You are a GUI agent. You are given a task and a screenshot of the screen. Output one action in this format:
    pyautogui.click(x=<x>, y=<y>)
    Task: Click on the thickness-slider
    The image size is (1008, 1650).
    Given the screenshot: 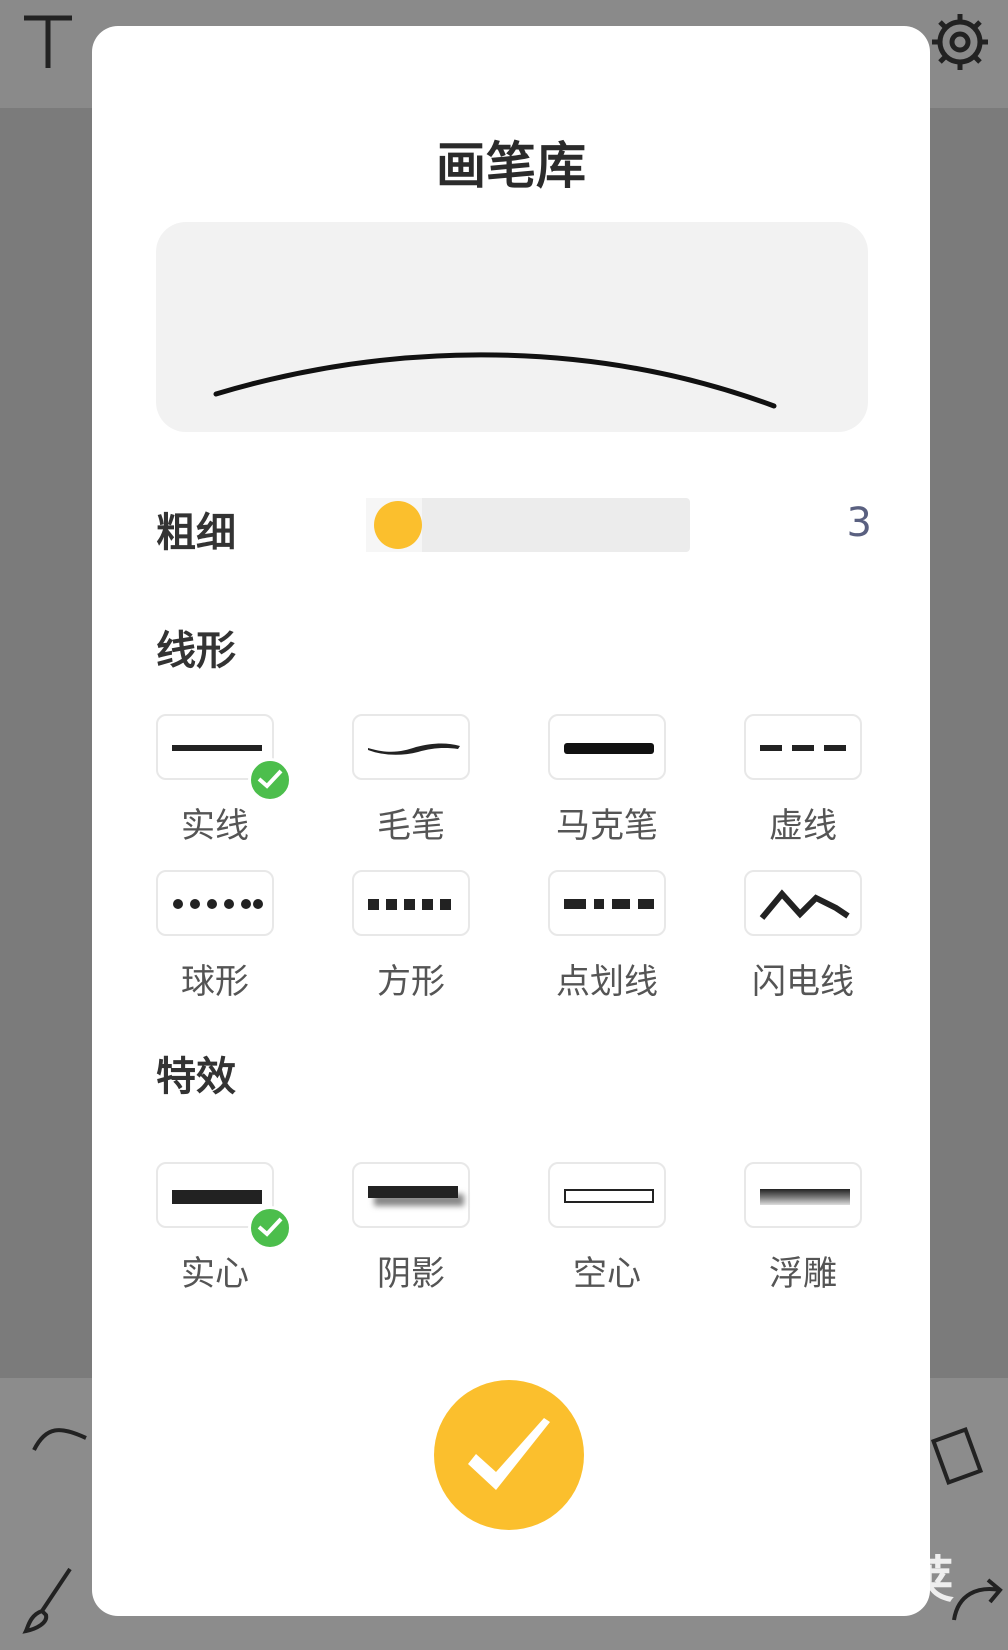 What is the action you would take?
    pyautogui.click(x=528, y=525)
    